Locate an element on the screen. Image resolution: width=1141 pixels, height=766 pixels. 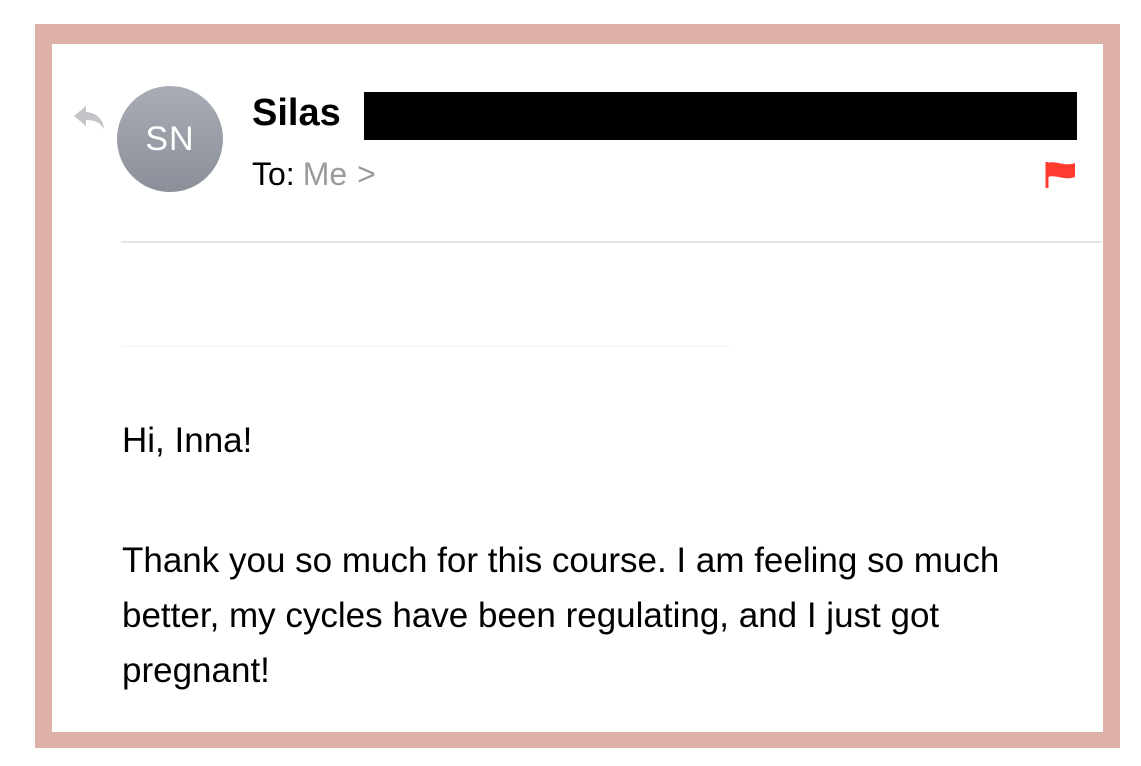
redaction-bar is located at coordinates (720, 116).